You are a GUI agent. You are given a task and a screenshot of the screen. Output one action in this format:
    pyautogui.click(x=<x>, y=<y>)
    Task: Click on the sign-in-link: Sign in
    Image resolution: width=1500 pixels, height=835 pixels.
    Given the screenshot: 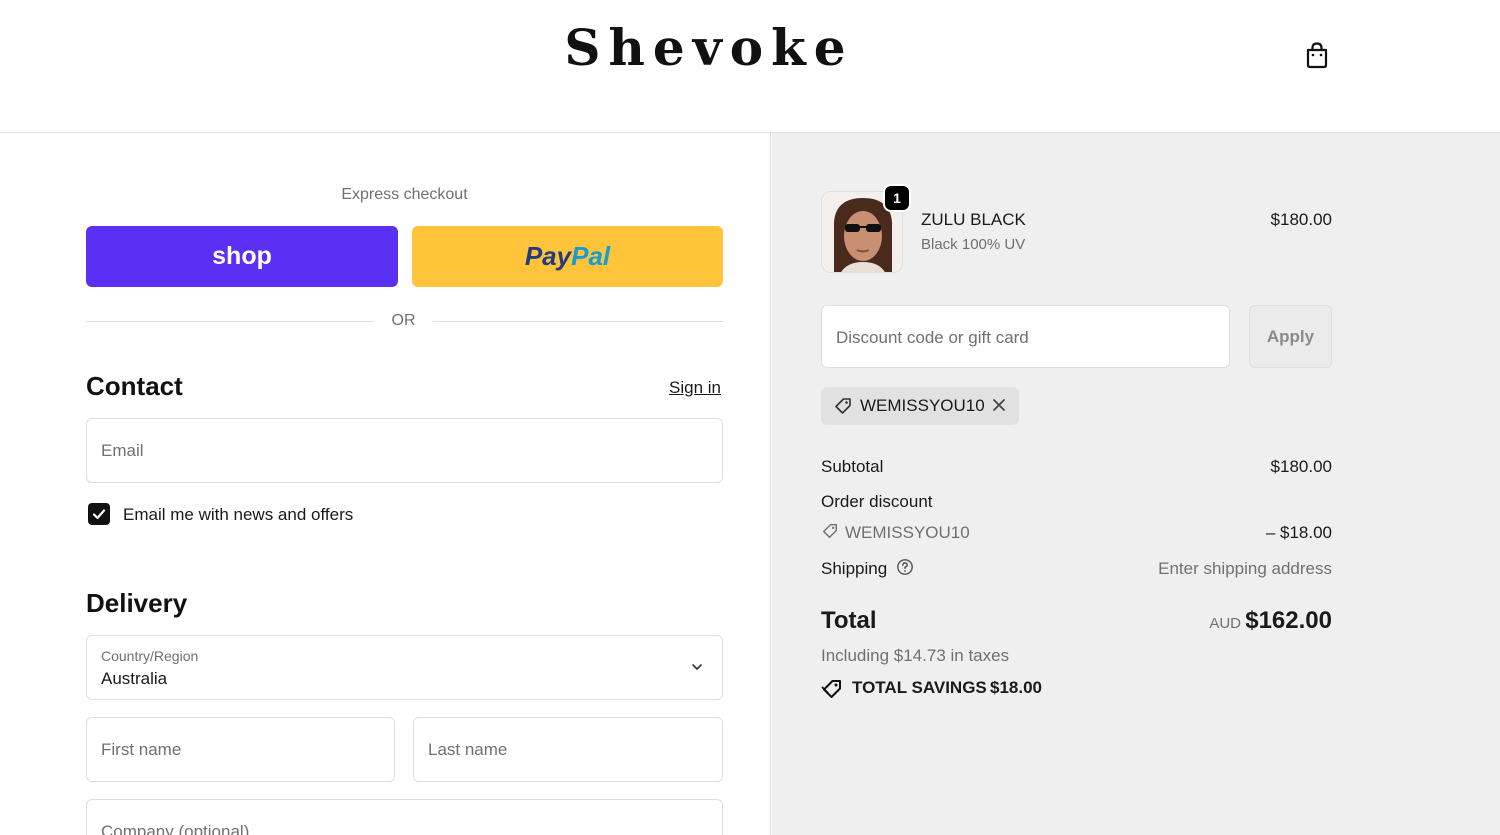 What is the action you would take?
    pyautogui.click(x=695, y=388)
    